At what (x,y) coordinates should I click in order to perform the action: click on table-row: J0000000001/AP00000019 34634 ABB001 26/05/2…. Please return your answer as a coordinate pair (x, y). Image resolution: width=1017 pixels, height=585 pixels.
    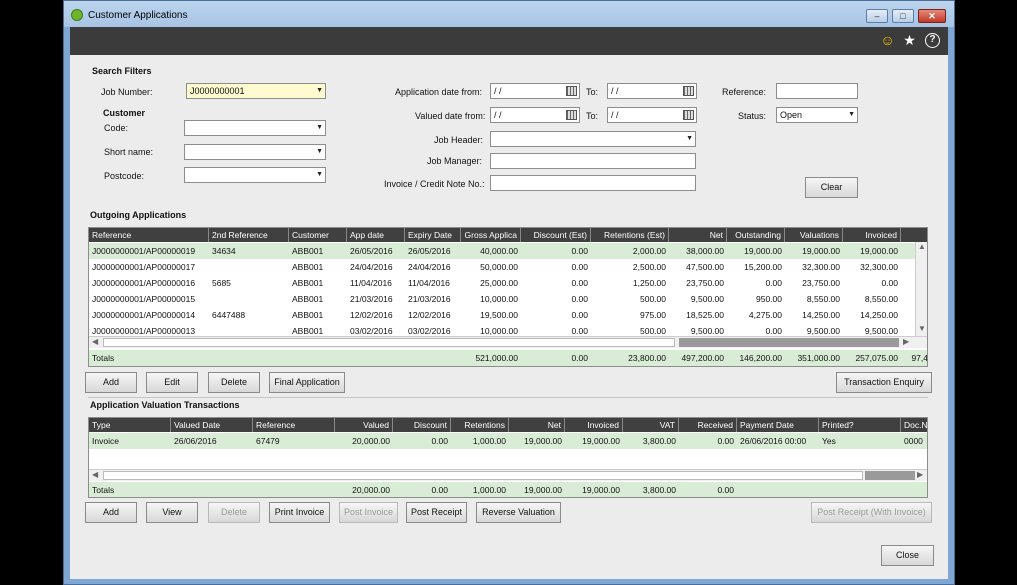
    Looking at the image, I should click on (502, 251).